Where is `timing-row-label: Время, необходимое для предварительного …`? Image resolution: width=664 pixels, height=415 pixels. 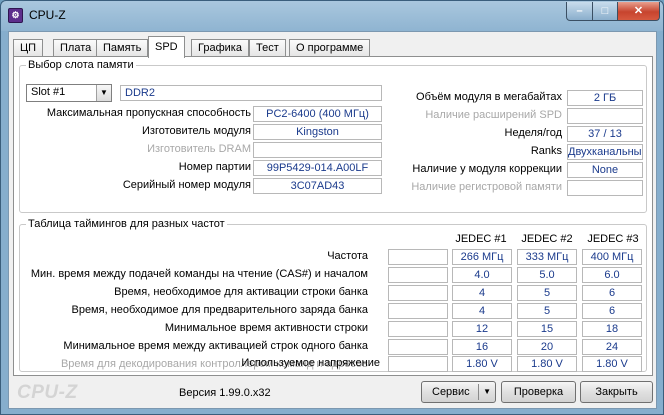
timing-row-label: Время, необходимое для предварительного … is located at coordinates (219, 310).